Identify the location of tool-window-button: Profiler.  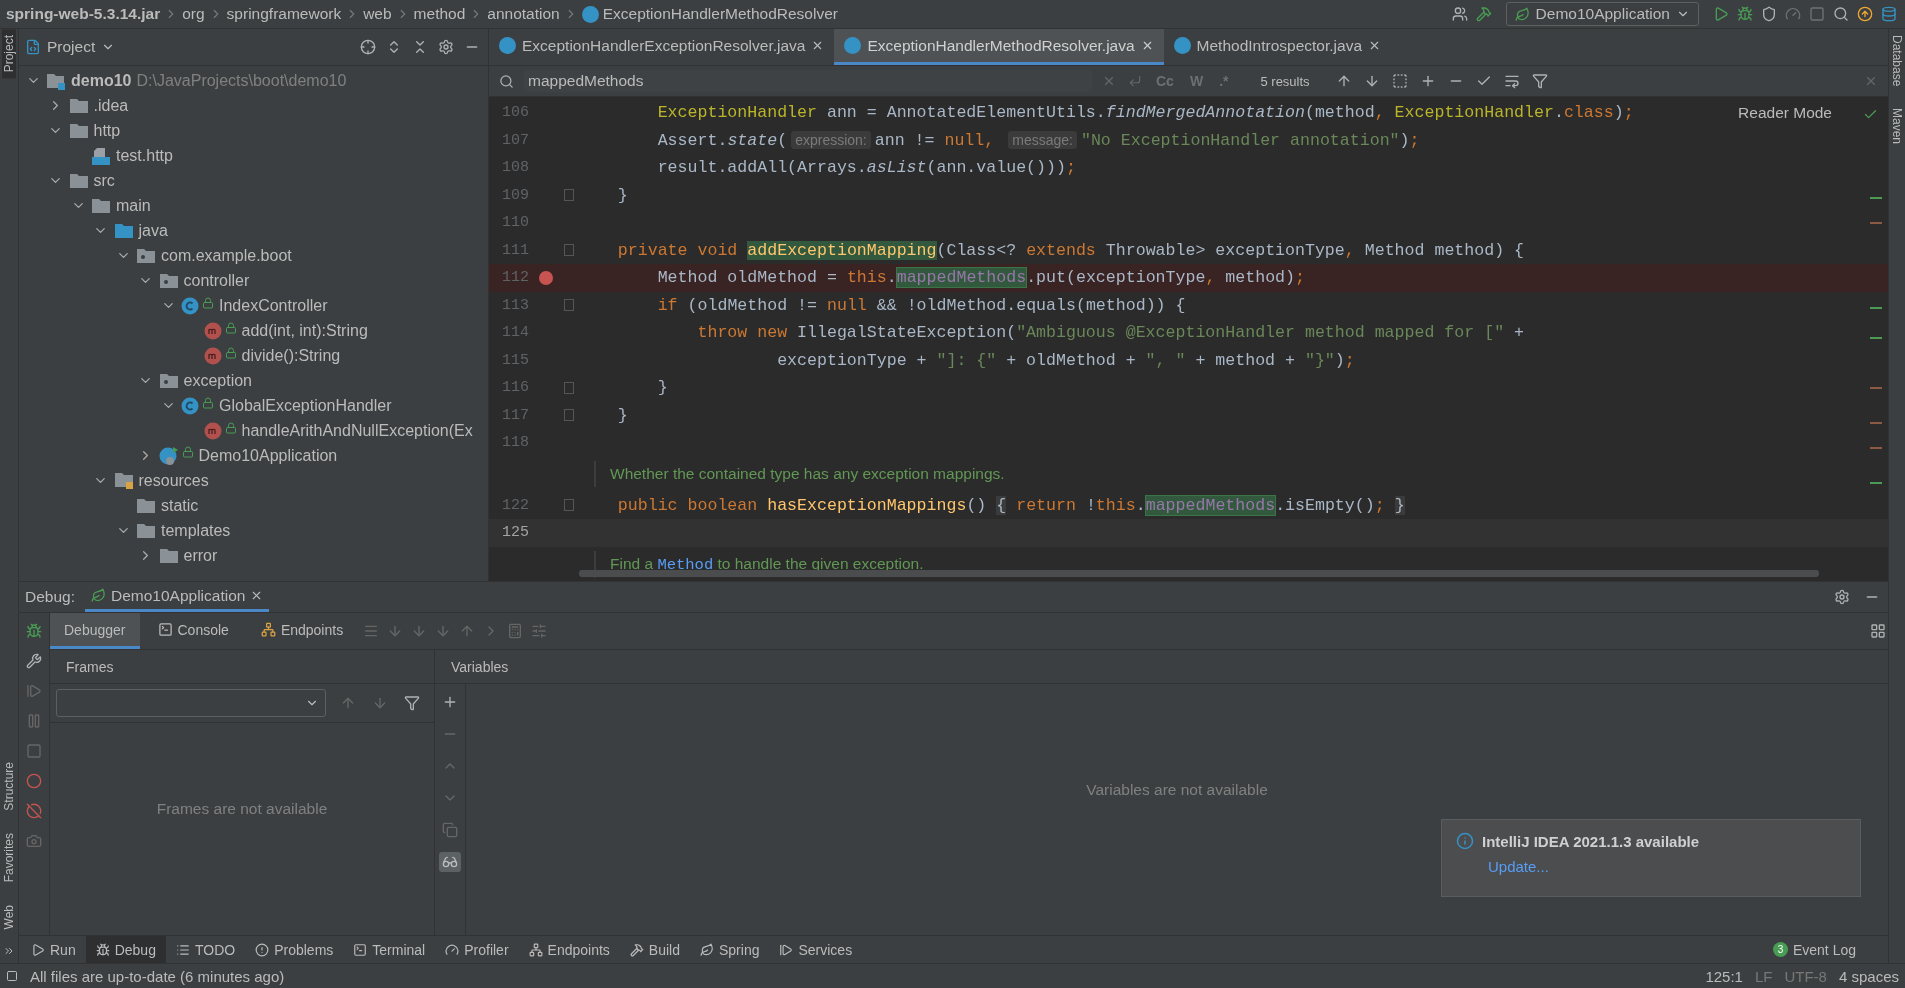
(477, 949).